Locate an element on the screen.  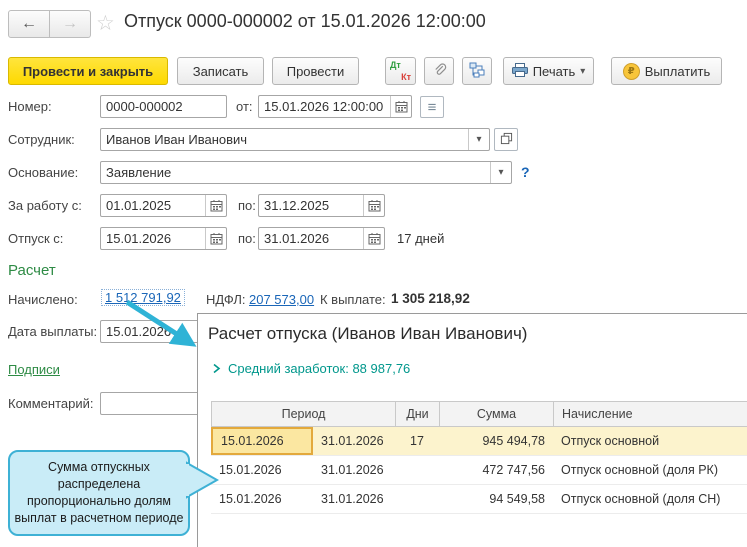
dt-kt-button: Дт Кт is located at coordinates (400, 71).